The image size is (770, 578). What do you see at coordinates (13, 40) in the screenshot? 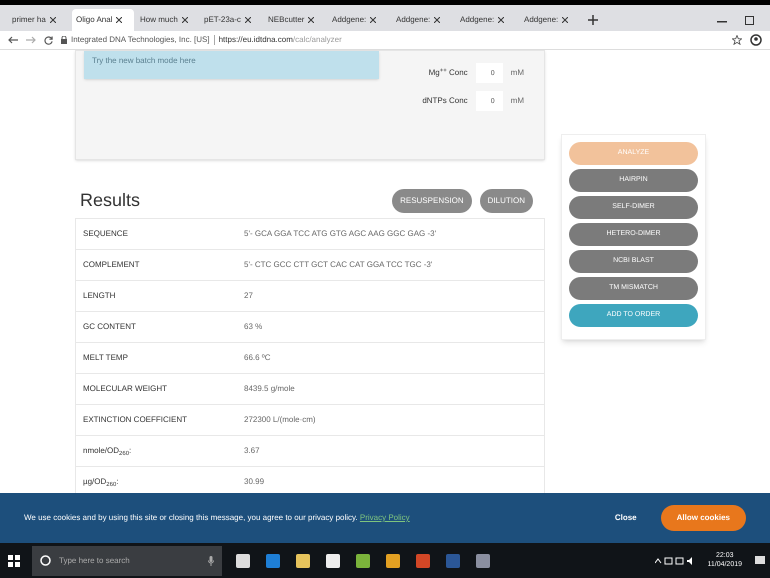
I see `back-icon` at bounding box center [13, 40].